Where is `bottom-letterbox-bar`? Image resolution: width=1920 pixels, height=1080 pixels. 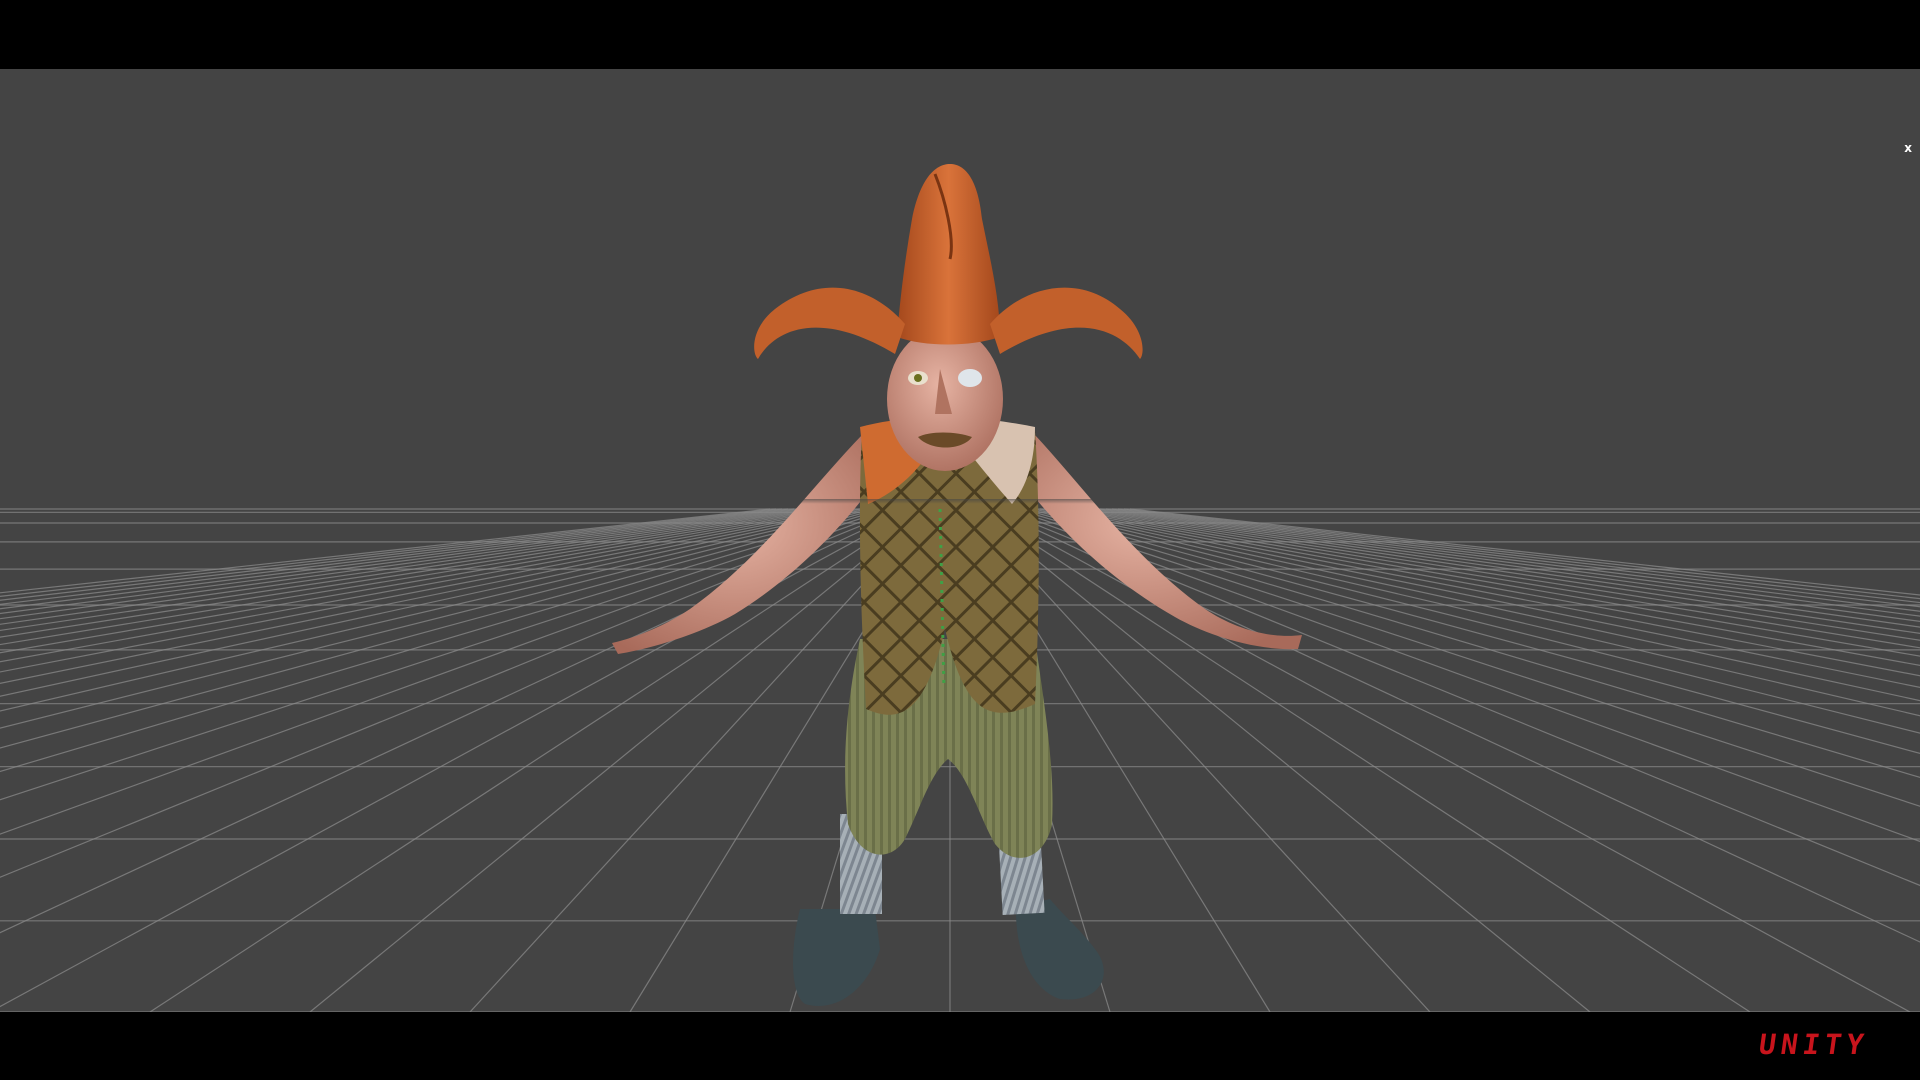
bottom-letterbox-bar is located at coordinates (960, 1046).